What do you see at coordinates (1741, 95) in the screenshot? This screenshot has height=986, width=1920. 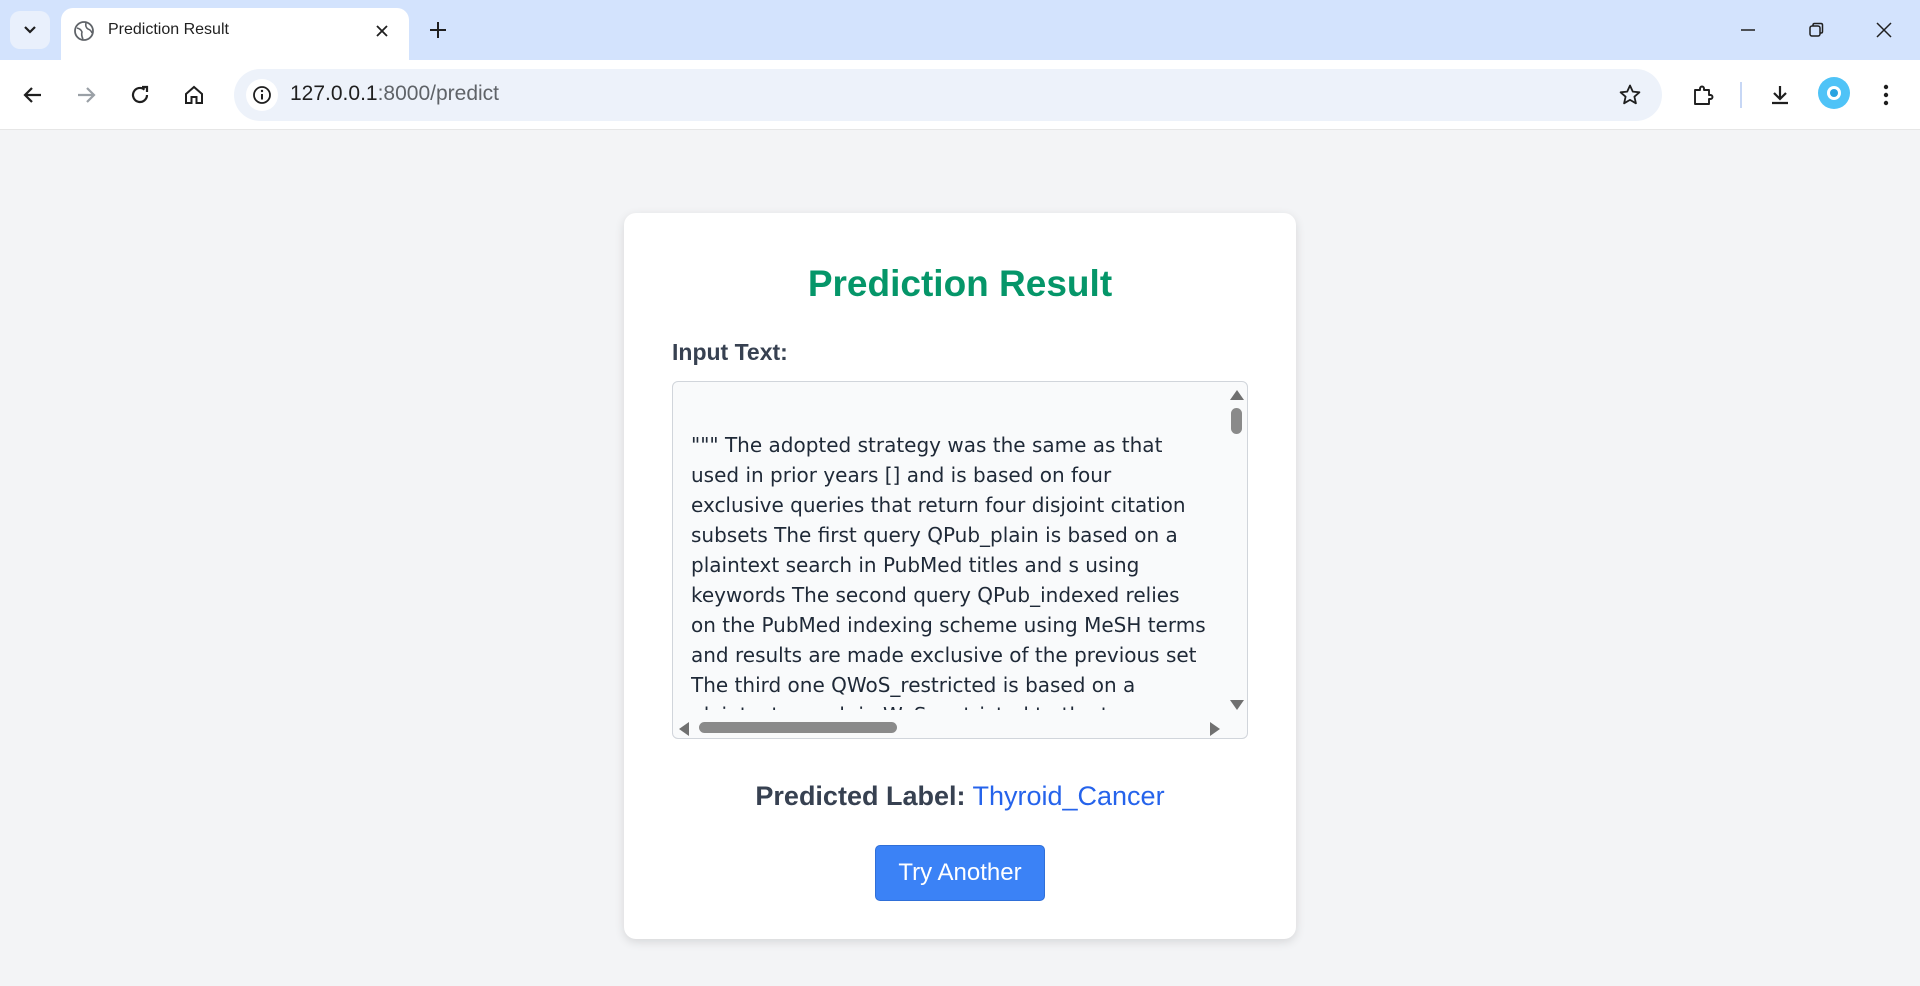 I see `toolbar-separator` at bounding box center [1741, 95].